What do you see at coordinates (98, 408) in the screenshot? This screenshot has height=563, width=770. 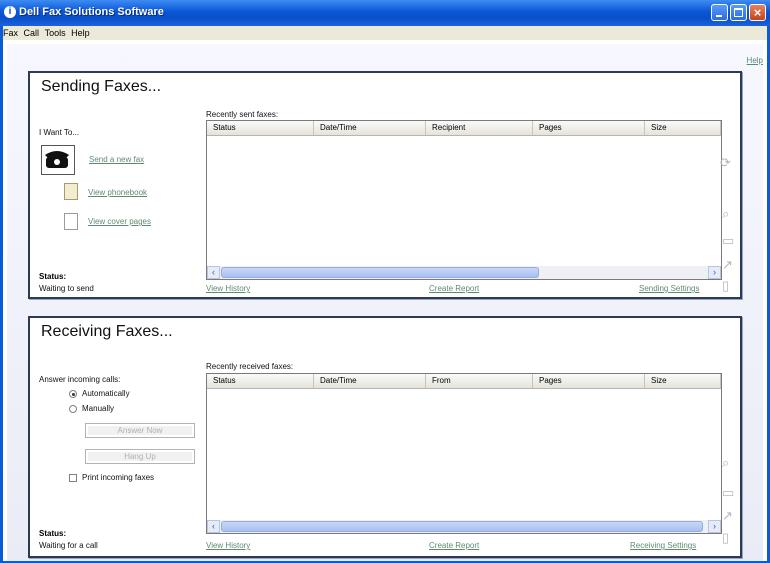 I see `manual-answer-label: Manually` at bounding box center [98, 408].